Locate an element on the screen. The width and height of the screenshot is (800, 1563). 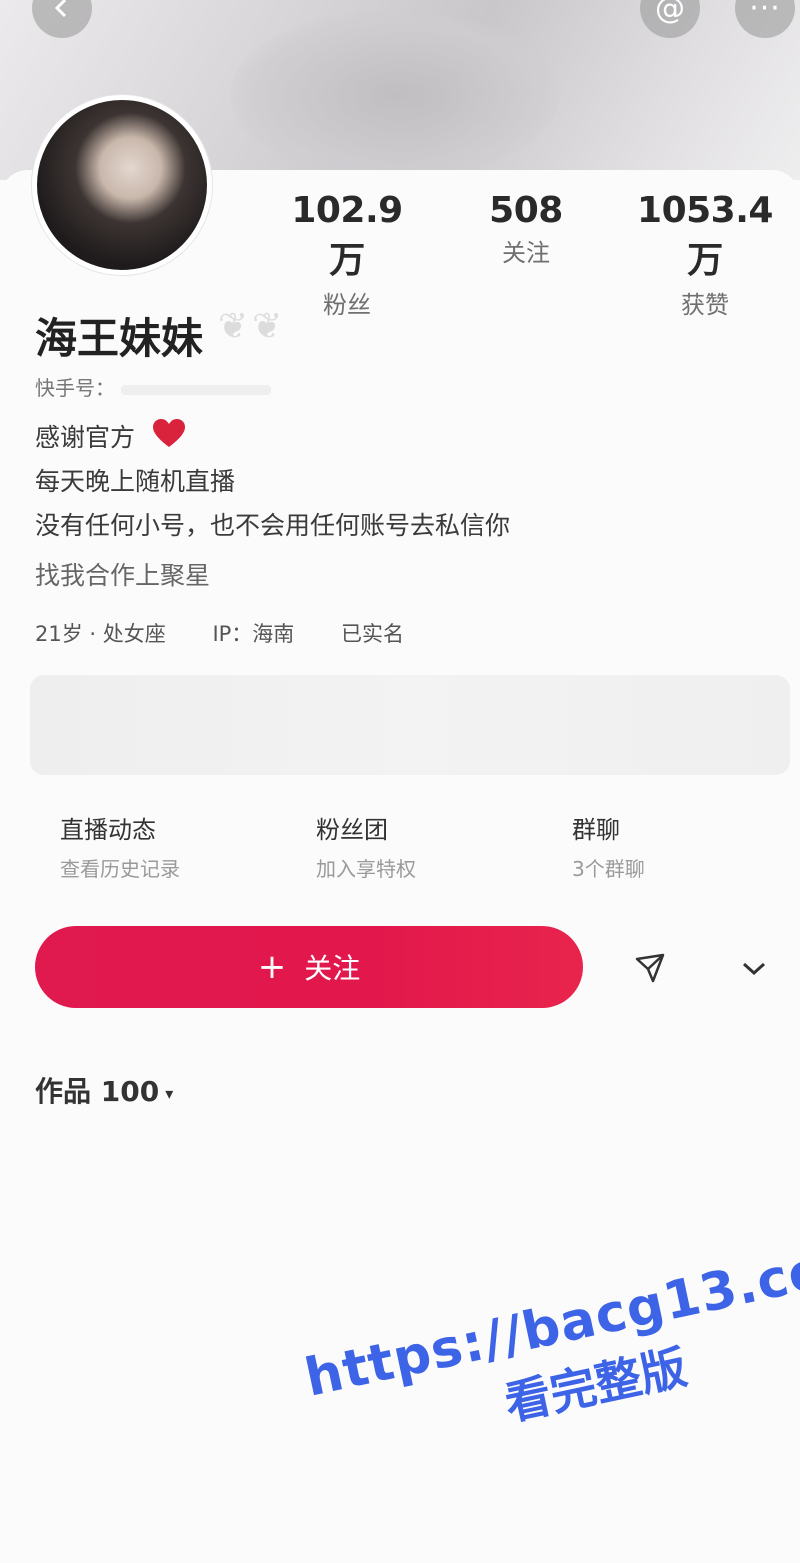
banner-image is located at coordinates (395, 95).